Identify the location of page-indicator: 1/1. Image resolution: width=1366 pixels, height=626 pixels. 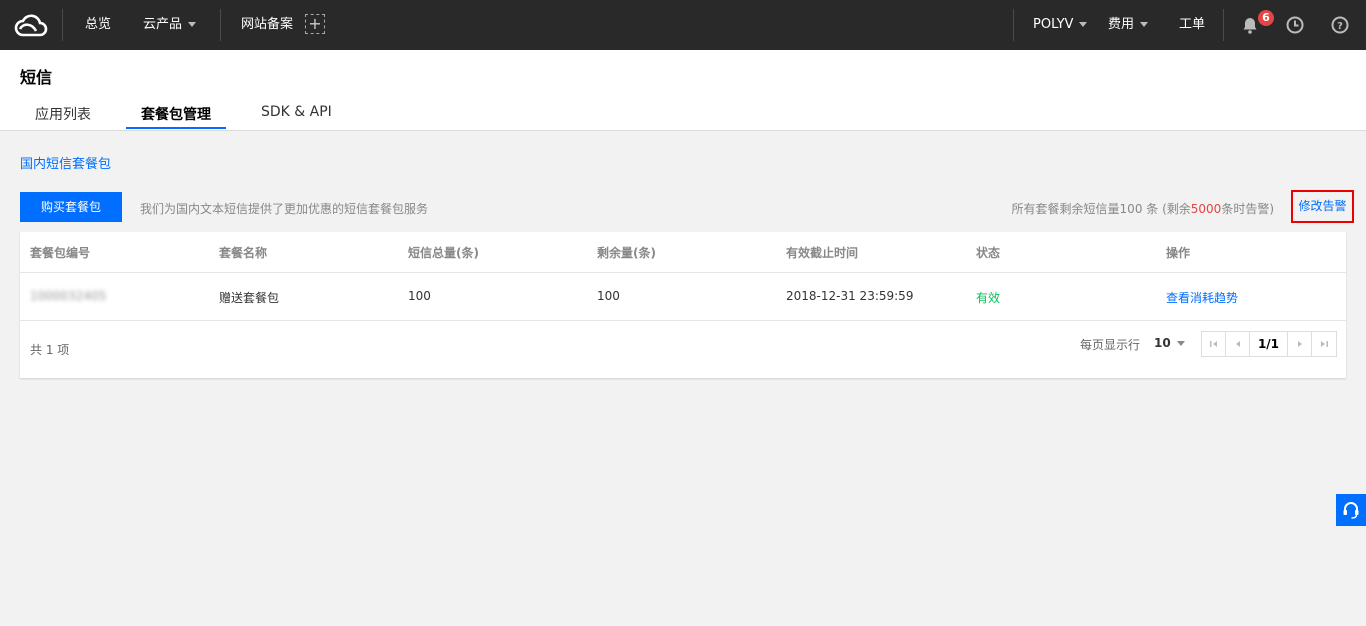
(1269, 344).